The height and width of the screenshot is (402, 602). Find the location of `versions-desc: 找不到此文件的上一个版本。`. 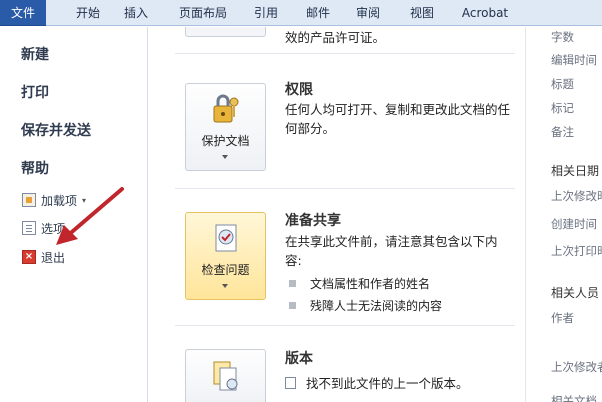

versions-desc: 找不到此文件的上一个版本。 is located at coordinates (387, 383).